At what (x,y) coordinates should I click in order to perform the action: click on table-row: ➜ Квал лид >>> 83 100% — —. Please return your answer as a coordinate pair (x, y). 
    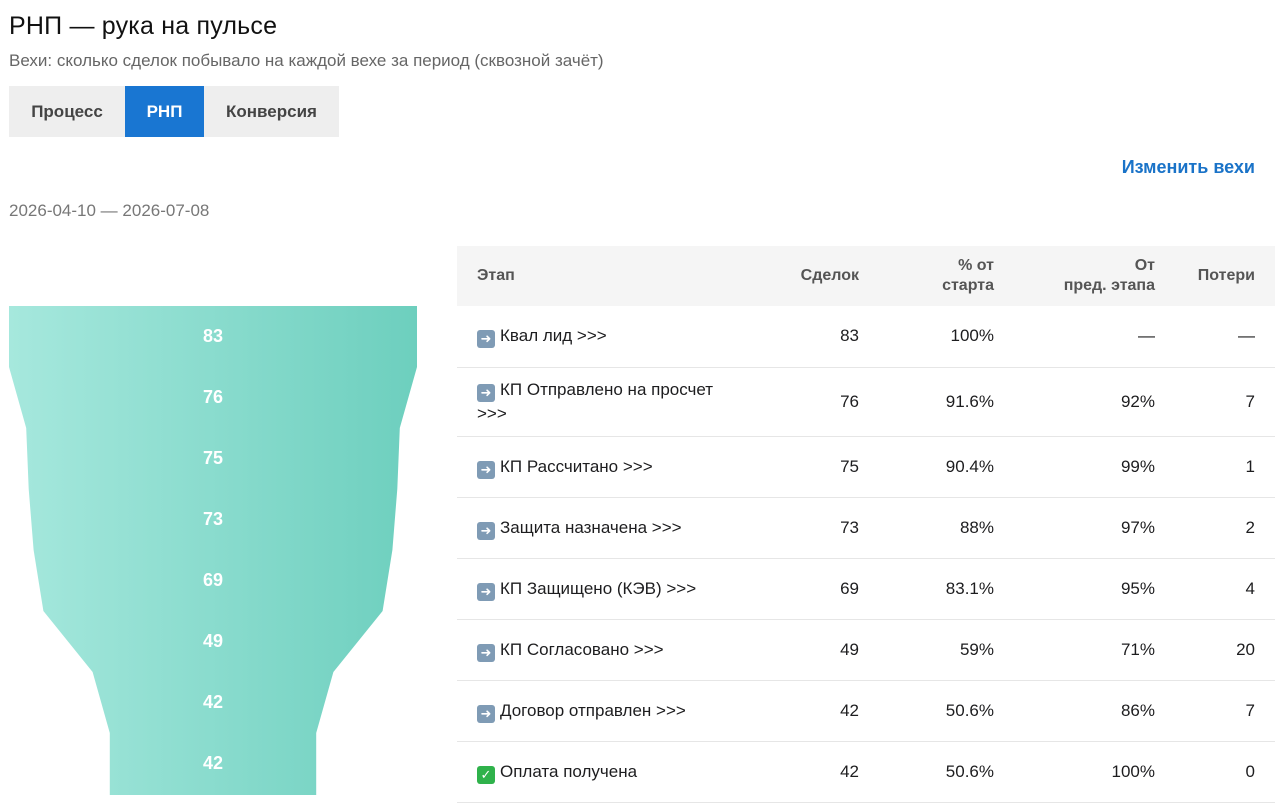
    Looking at the image, I should click on (866, 337).